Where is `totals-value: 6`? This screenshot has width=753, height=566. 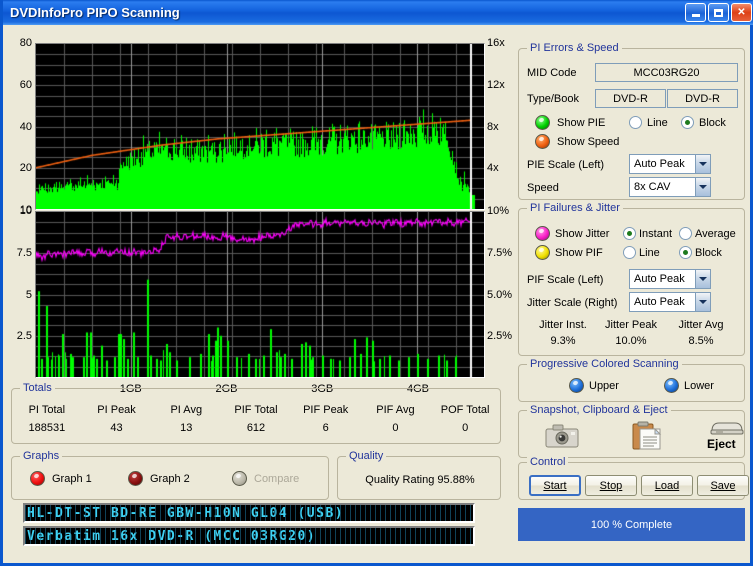 totals-value: 6 is located at coordinates (325, 428).